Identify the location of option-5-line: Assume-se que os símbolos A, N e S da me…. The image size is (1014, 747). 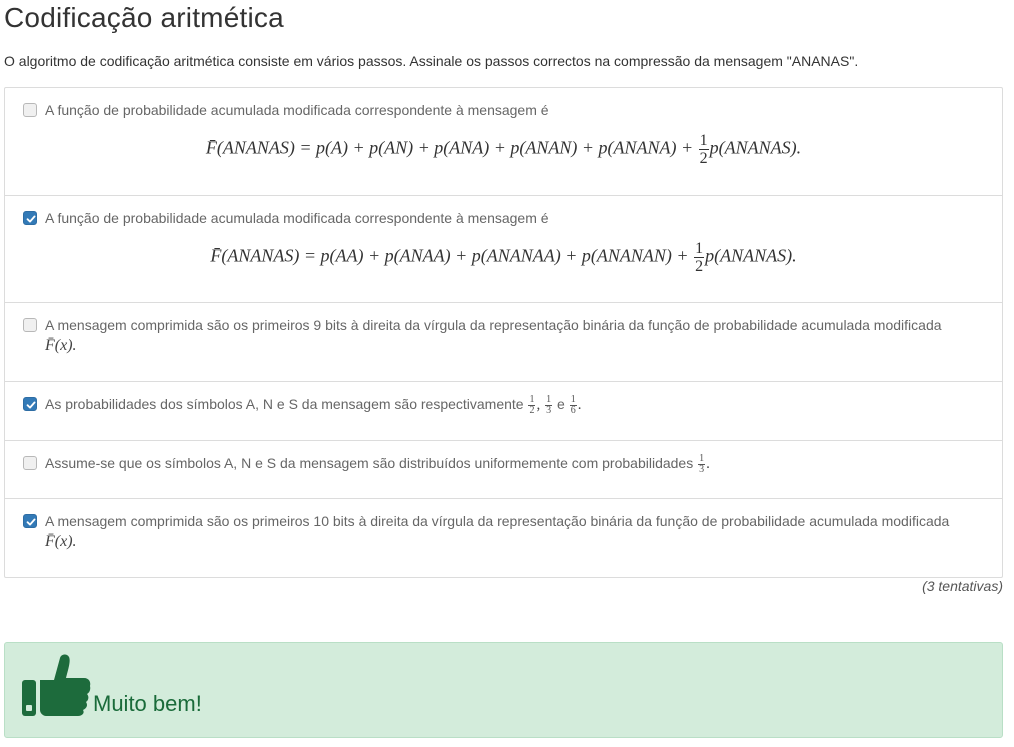
(517, 464).